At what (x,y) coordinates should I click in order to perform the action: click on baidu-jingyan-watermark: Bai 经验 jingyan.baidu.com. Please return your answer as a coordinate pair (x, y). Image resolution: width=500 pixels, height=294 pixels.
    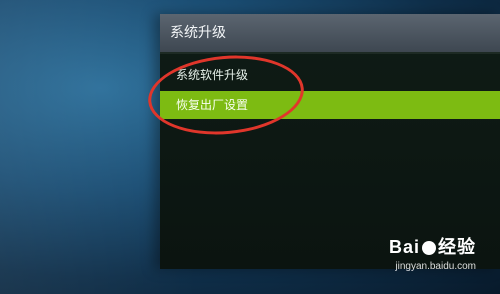
    Looking at the image, I should click on (432, 252).